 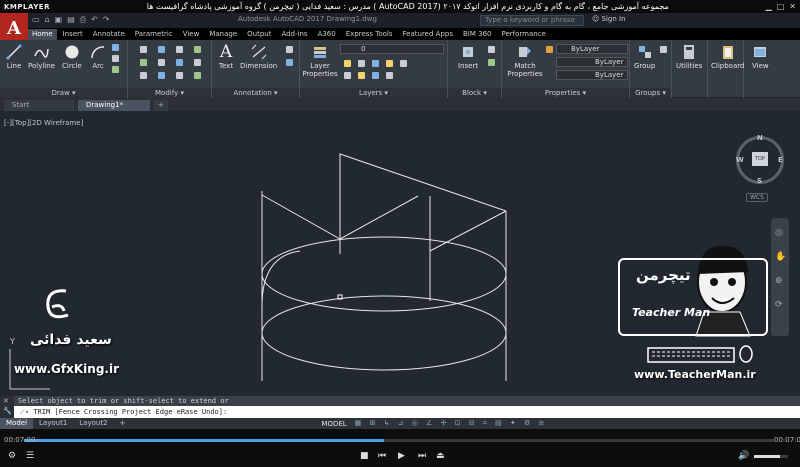 I want to click on new-tab-button: +, so click(x=161, y=105).